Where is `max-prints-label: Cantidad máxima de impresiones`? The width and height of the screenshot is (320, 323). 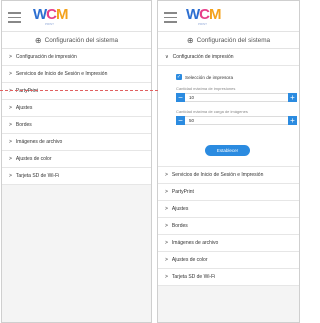 max-prints-label: Cantidad máxima de impresiones is located at coordinates (206, 88).